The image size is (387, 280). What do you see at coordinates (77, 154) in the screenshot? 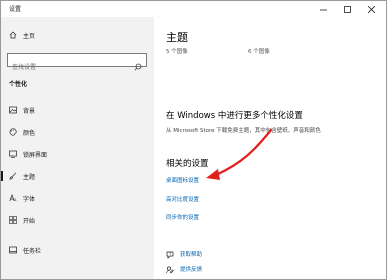
I see `sidebar-item-lock-screen: 锁屏界面` at bounding box center [77, 154].